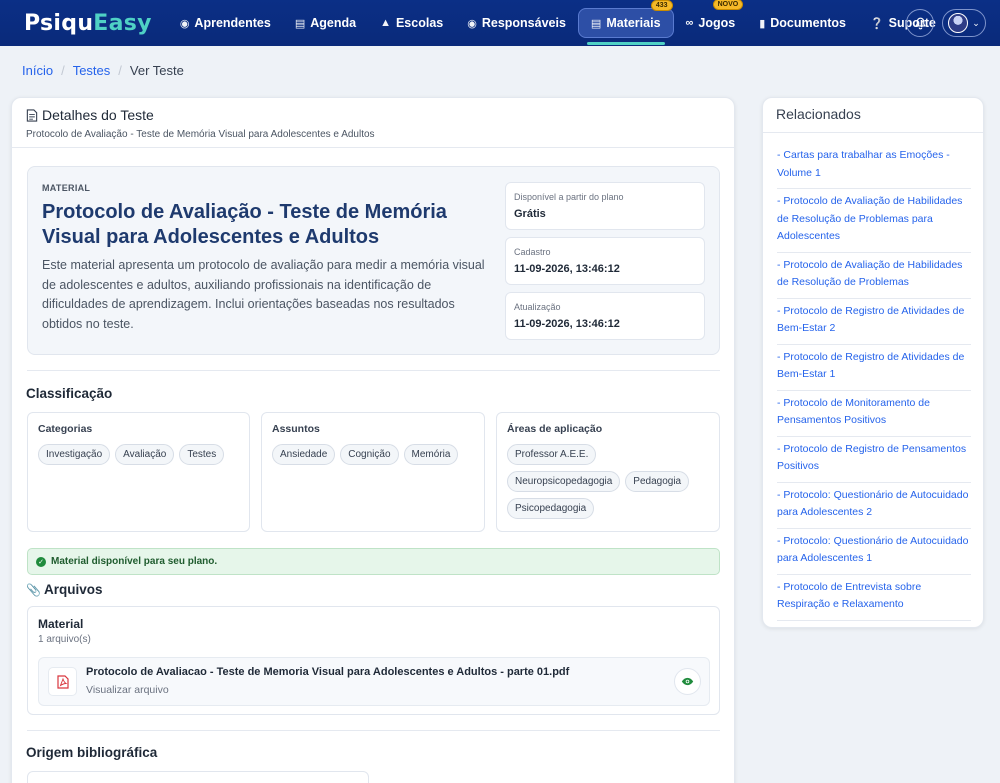 This screenshot has width=1000, height=783. I want to click on nav-item-label: Jogos, so click(717, 23).